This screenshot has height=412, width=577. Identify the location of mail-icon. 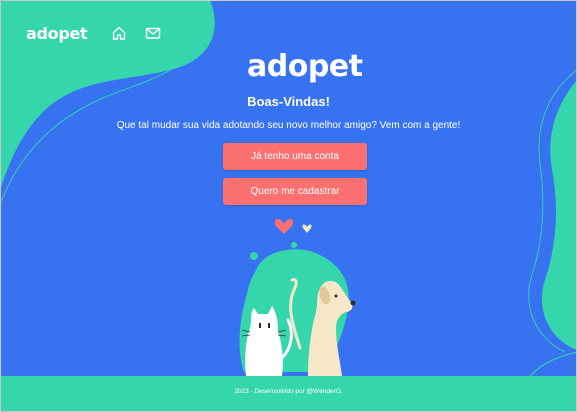
(153, 33).